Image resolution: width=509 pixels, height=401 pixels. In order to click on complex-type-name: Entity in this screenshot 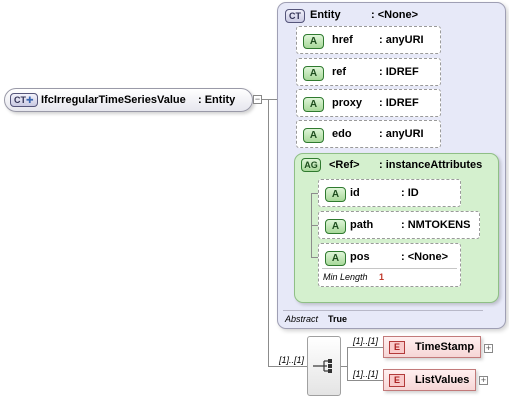, I will do `click(325, 15)`.